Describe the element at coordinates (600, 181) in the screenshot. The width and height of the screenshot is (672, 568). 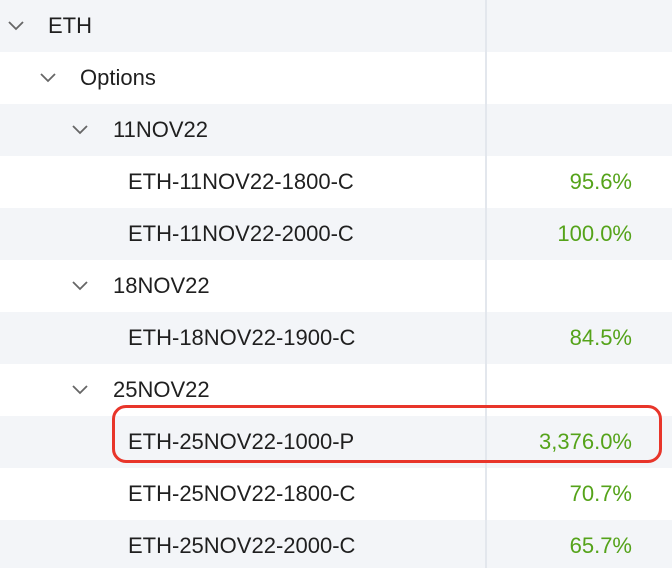
I see `instrument-value: 95.6%` at that location.